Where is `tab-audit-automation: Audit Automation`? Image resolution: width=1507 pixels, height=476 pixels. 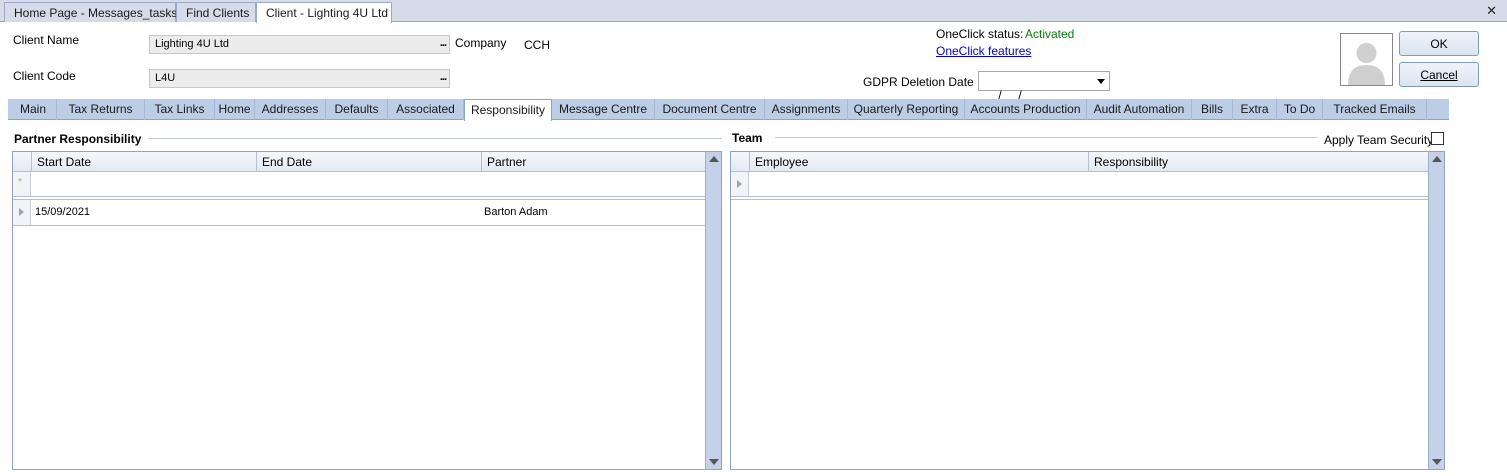
tab-audit-automation: Audit Automation is located at coordinates (1139, 109).